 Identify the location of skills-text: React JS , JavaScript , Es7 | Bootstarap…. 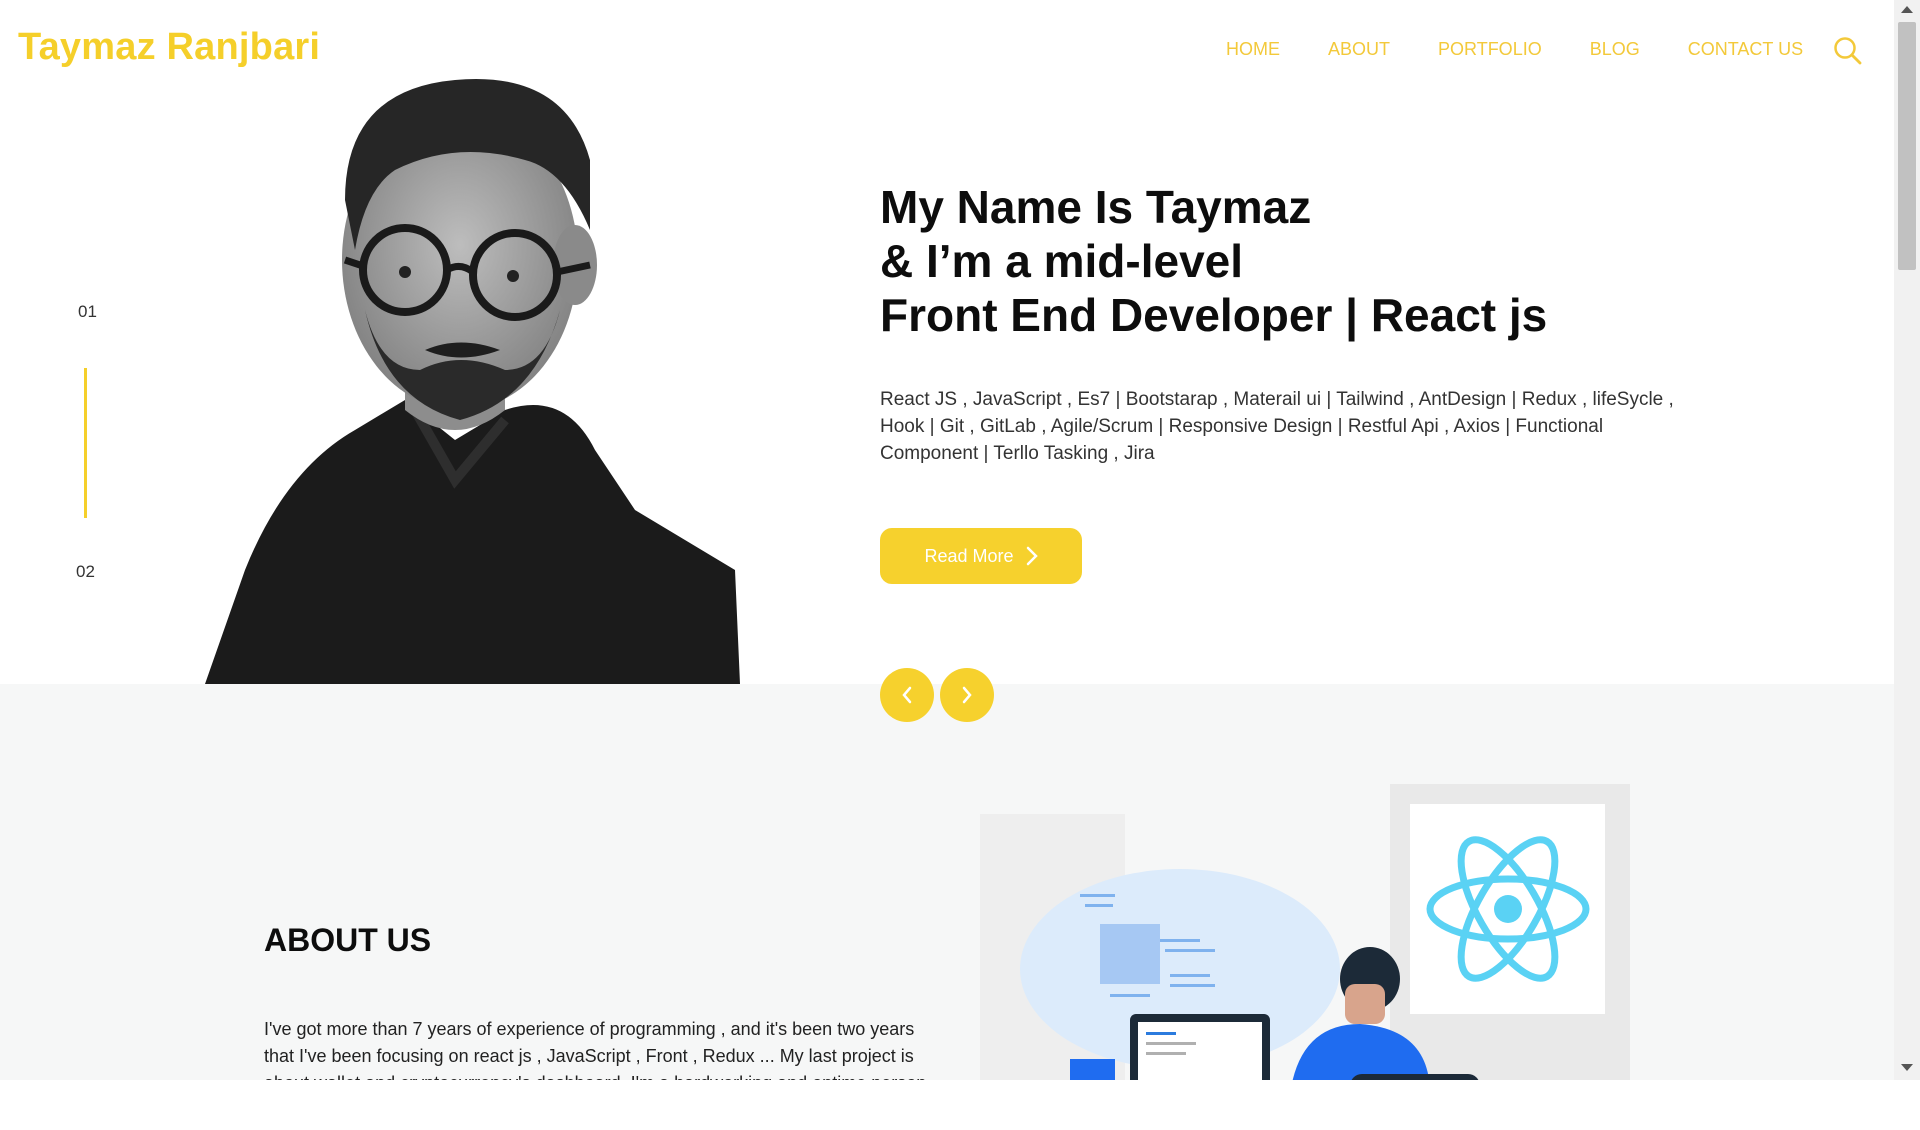
(1277, 426).